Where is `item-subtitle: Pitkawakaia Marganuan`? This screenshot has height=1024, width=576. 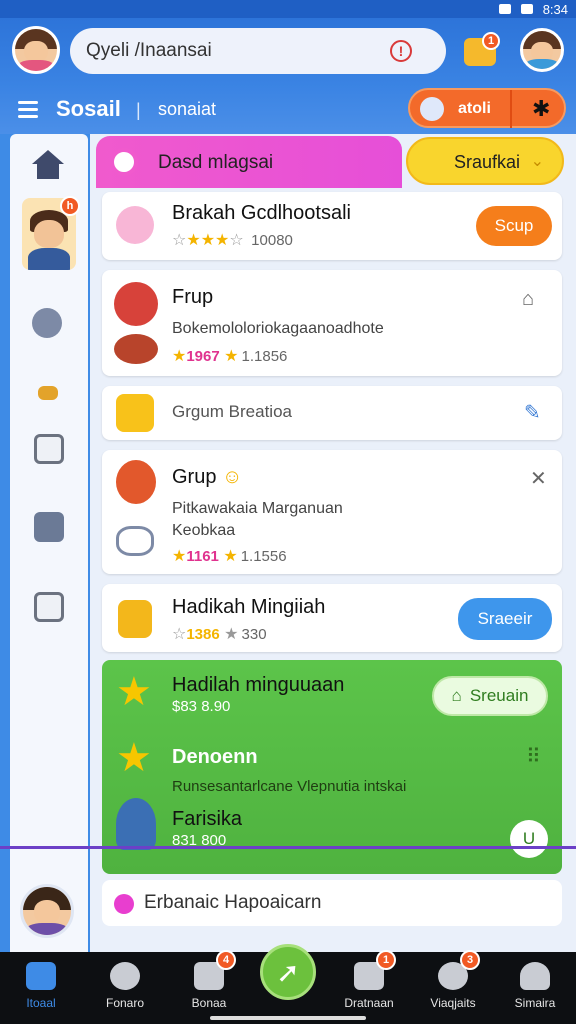
item-subtitle: Pitkawakaia Marganuan is located at coordinates (257, 508).